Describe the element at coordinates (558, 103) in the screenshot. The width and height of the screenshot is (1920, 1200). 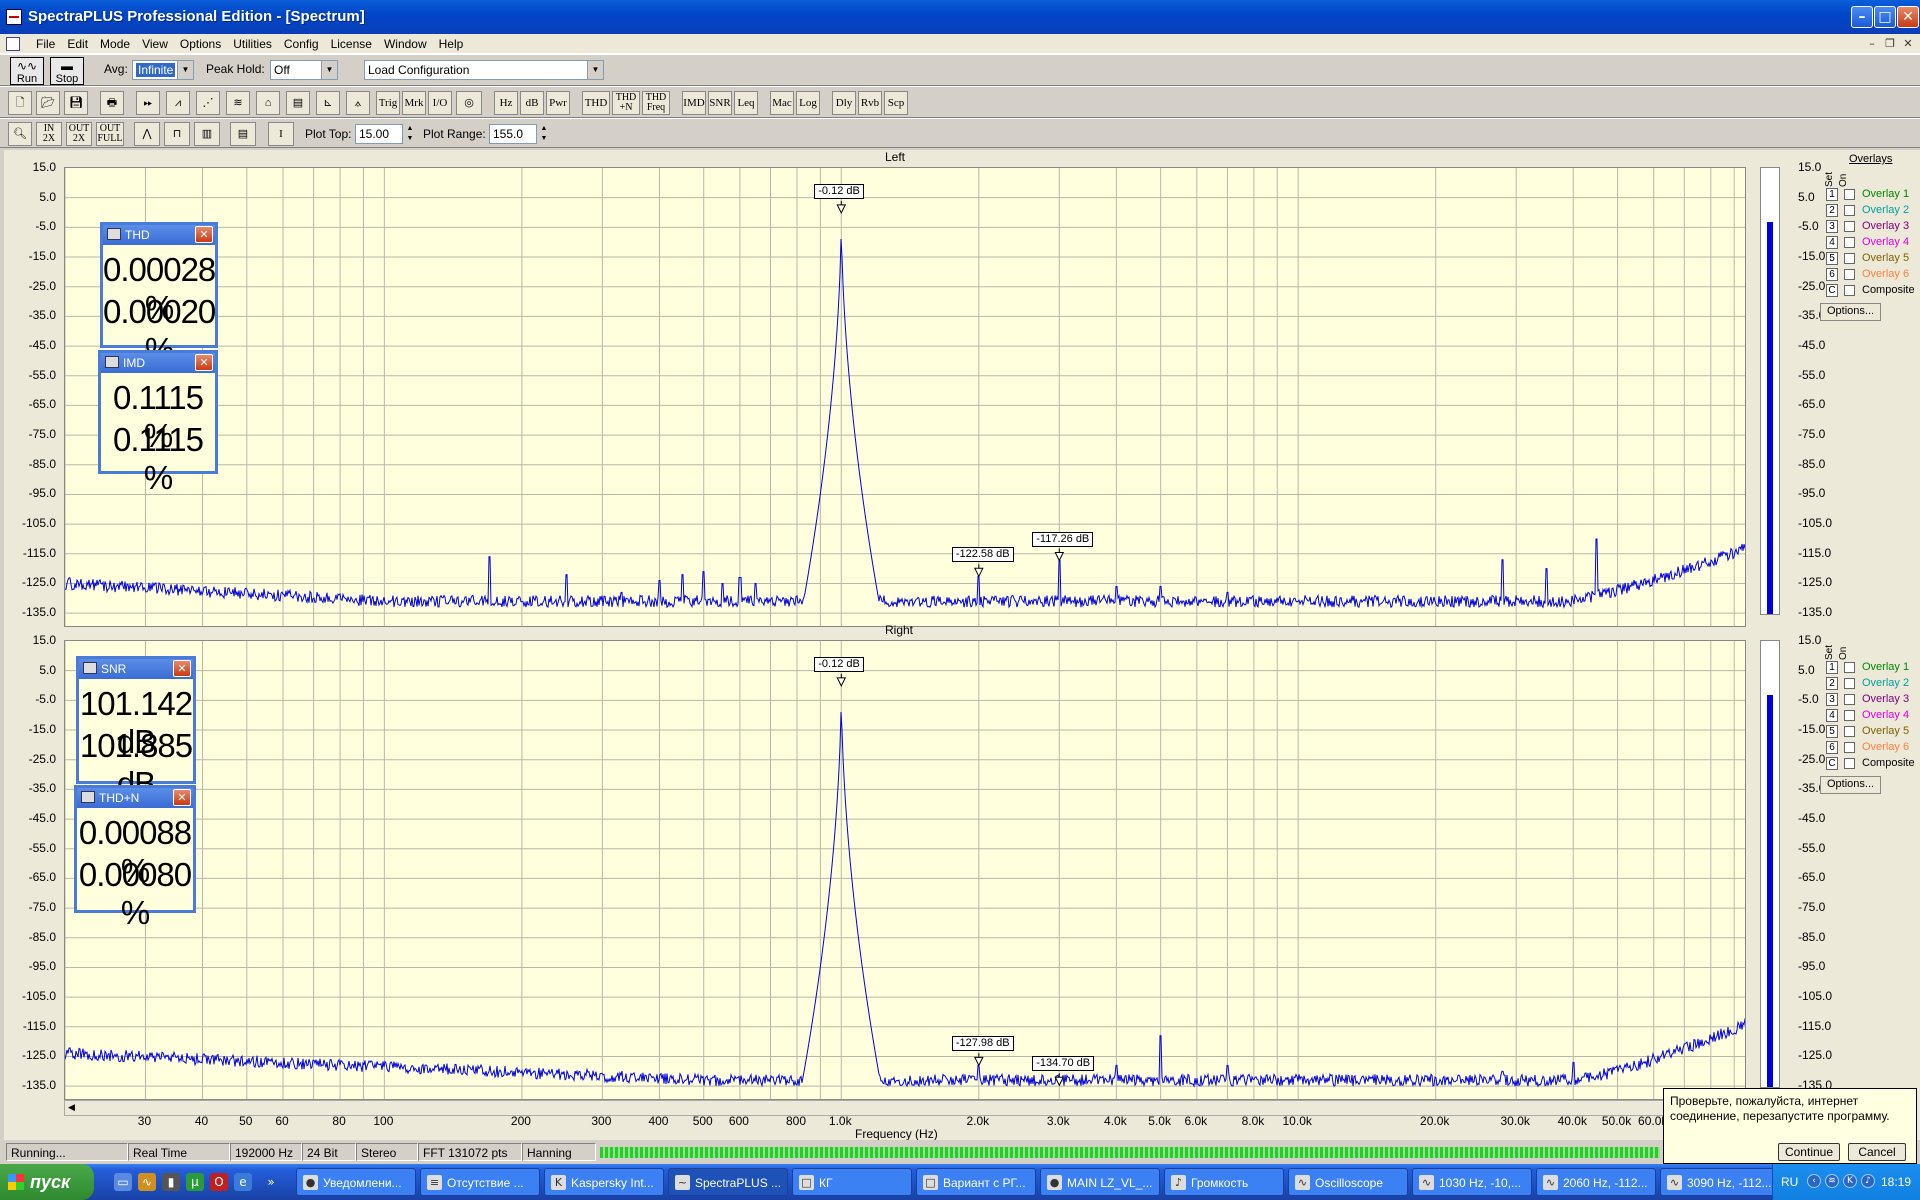
I see `pwr-button: Pwr` at that location.